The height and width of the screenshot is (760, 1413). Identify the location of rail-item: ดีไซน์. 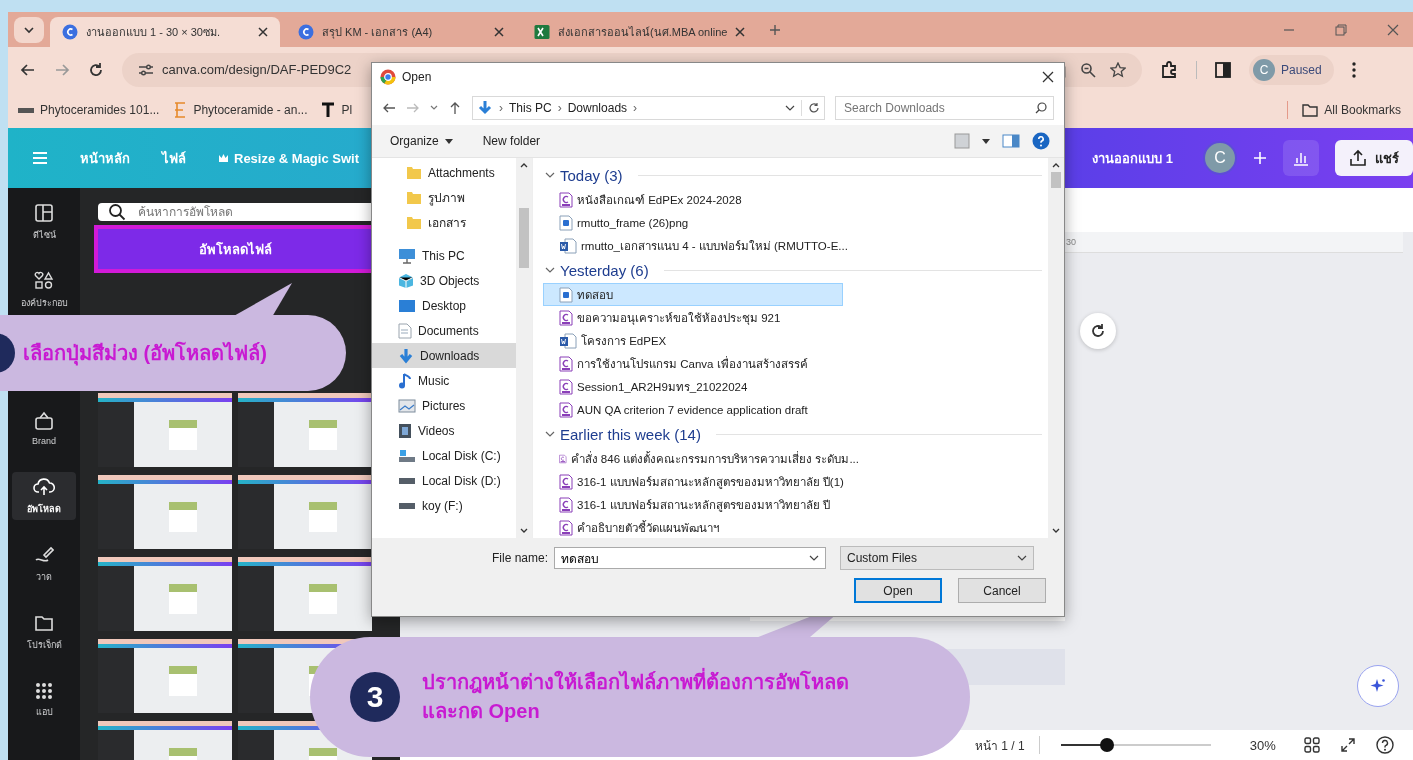
(44, 222).